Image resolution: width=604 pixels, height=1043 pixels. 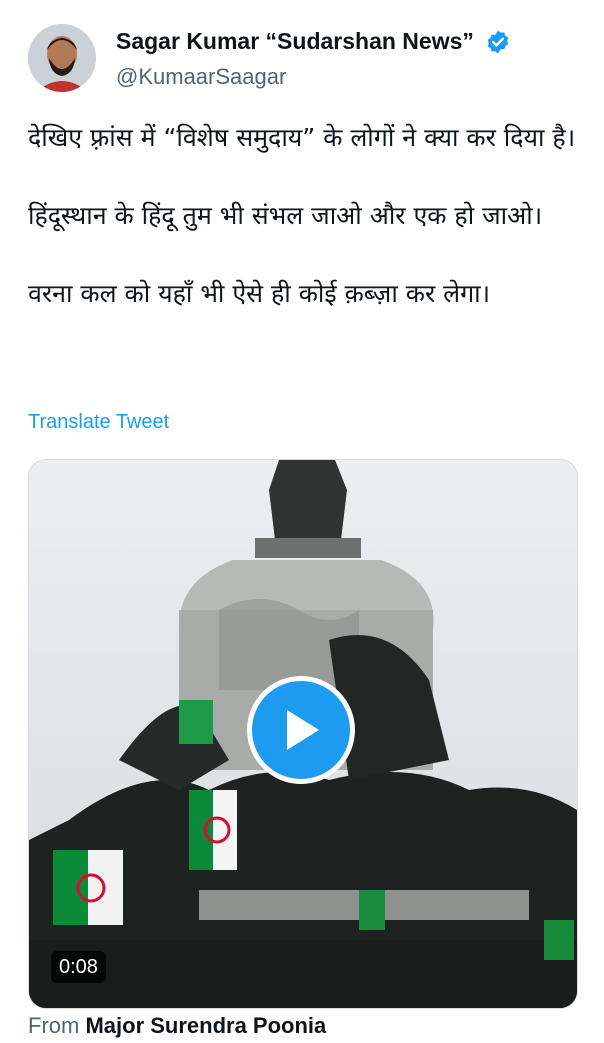 What do you see at coordinates (213, 830) in the screenshot?
I see `flag-shape` at bounding box center [213, 830].